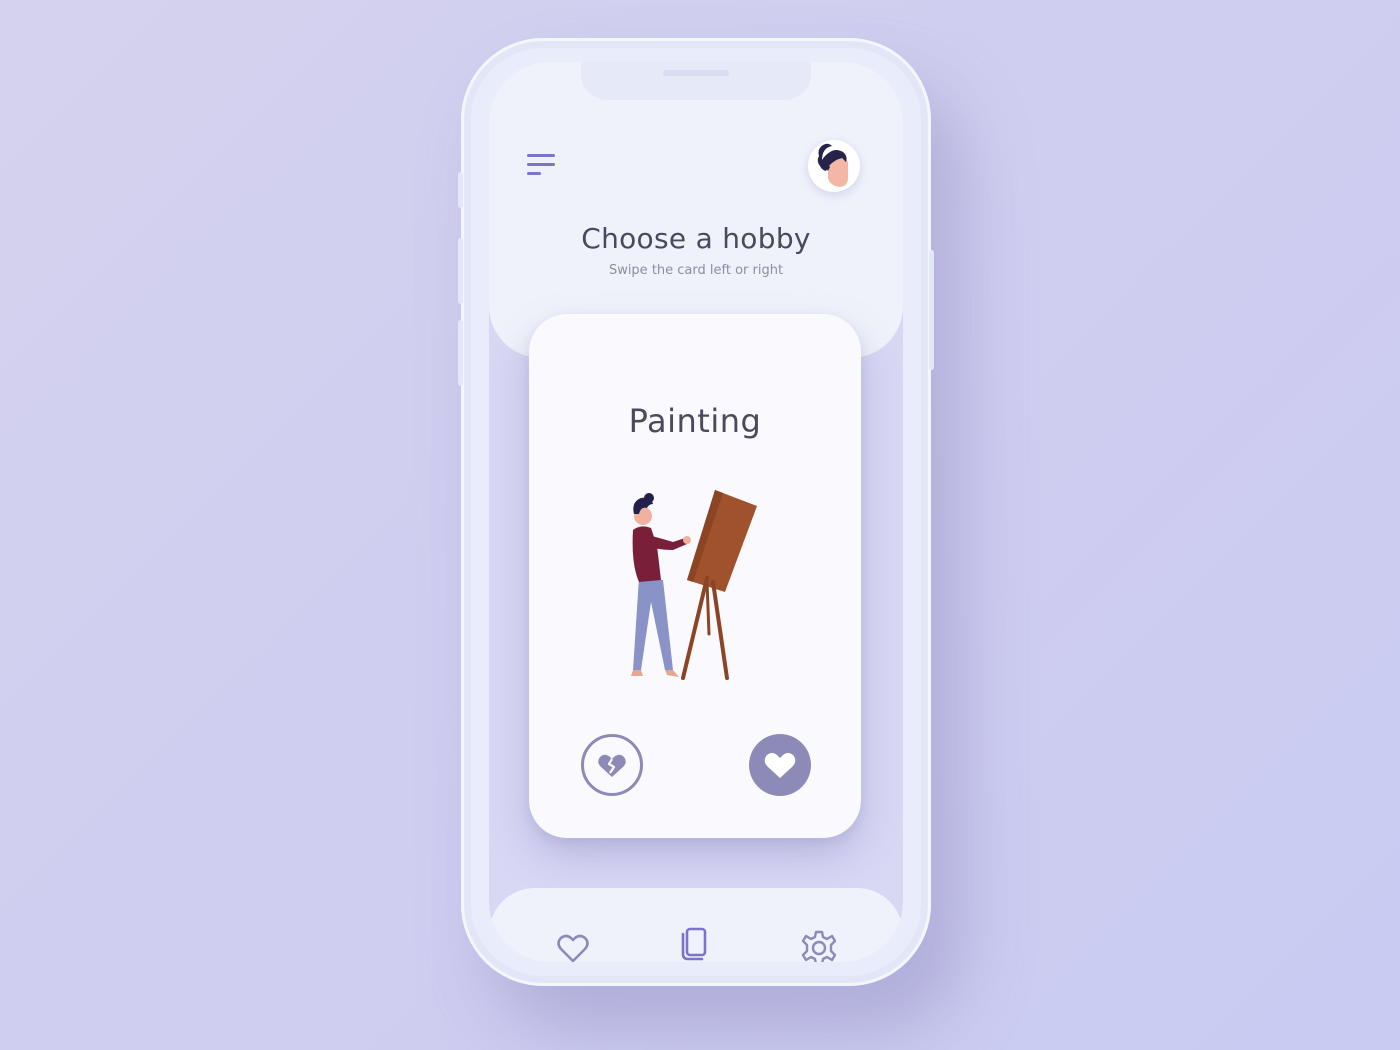 The width and height of the screenshot is (1400, 1050). I want to click on user-avatar-icon, so click(832, 165).